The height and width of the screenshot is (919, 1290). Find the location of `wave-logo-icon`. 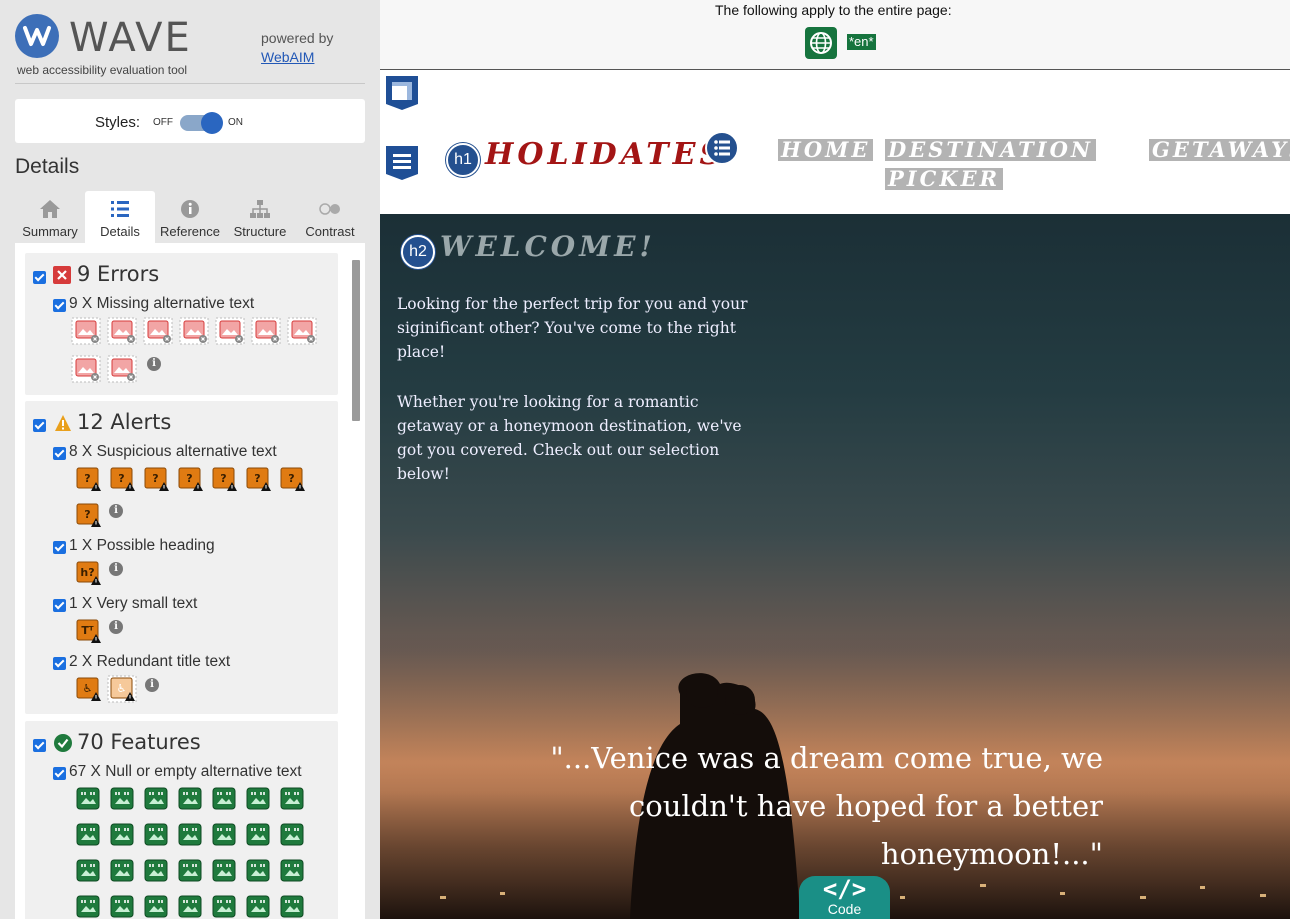

wave-logo-icon is located at coordinates (37, 36).